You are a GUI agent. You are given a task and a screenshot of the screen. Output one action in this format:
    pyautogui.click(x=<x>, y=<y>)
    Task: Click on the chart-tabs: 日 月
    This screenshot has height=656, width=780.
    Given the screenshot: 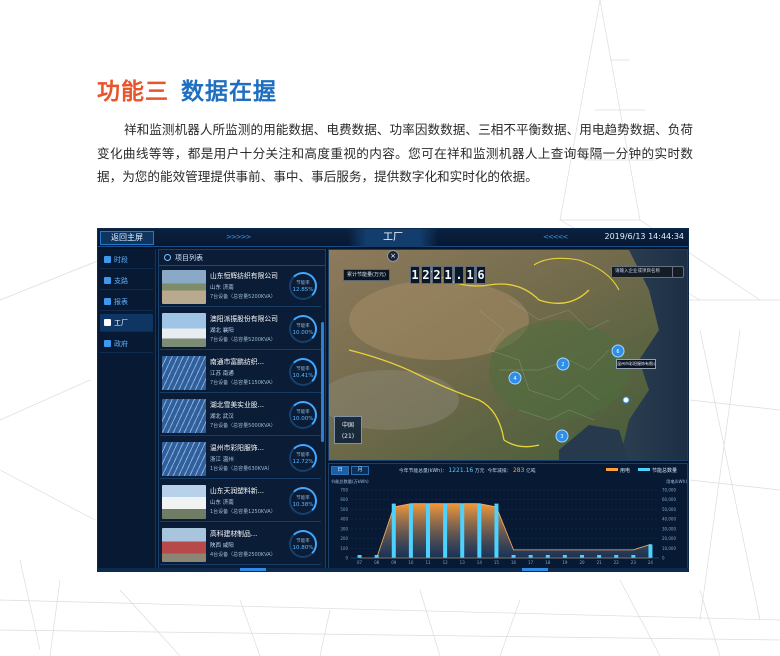 What is the action you would take?
    pyautogui.click(x=350, y=470)
    